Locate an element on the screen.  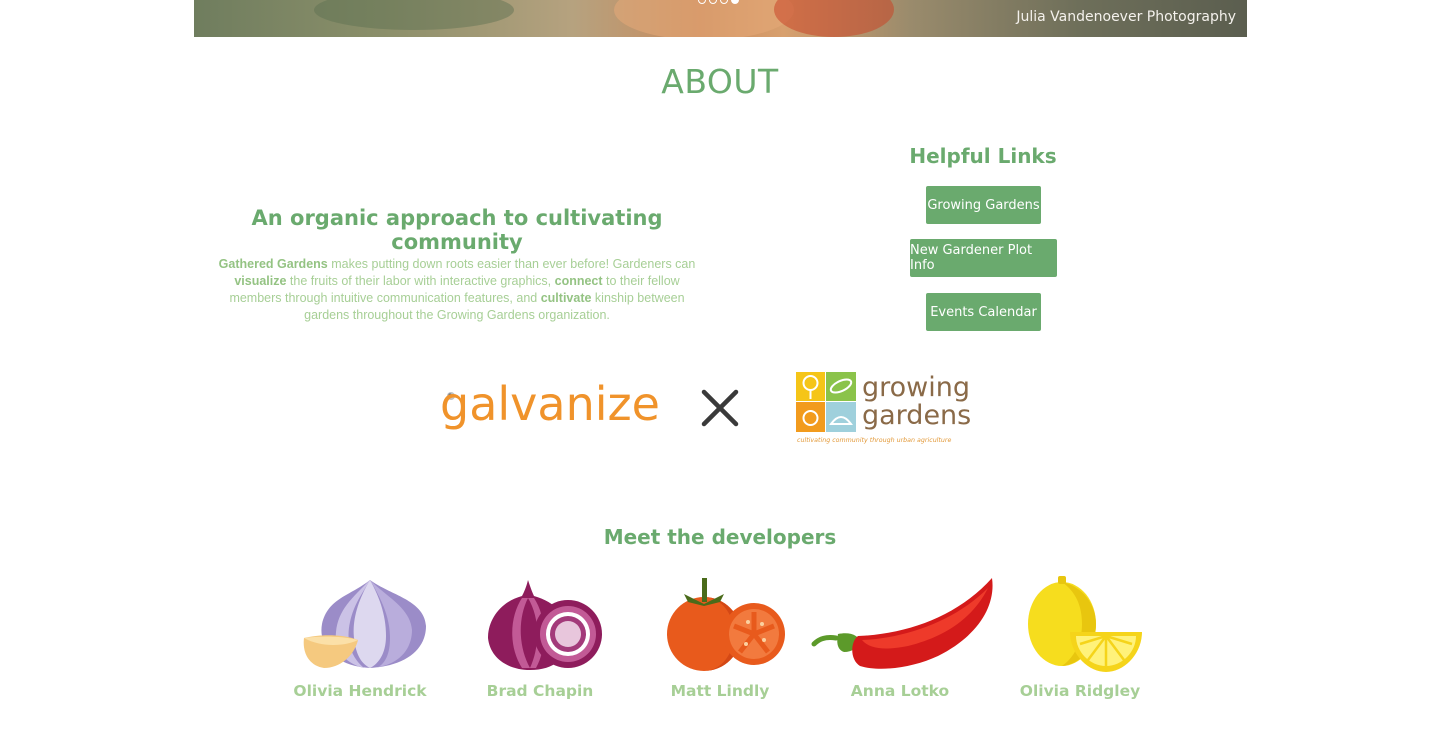
garlic-icon is located at coordinates (364, 624).